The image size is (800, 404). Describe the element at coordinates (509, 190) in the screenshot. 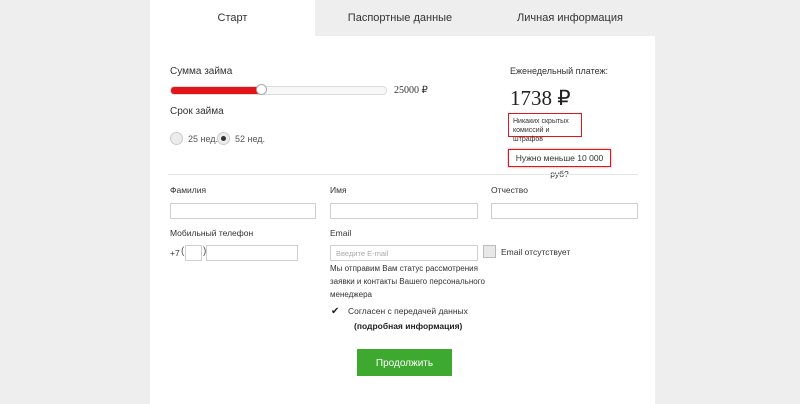

I see `patronymic-label: Отчество` at that location.